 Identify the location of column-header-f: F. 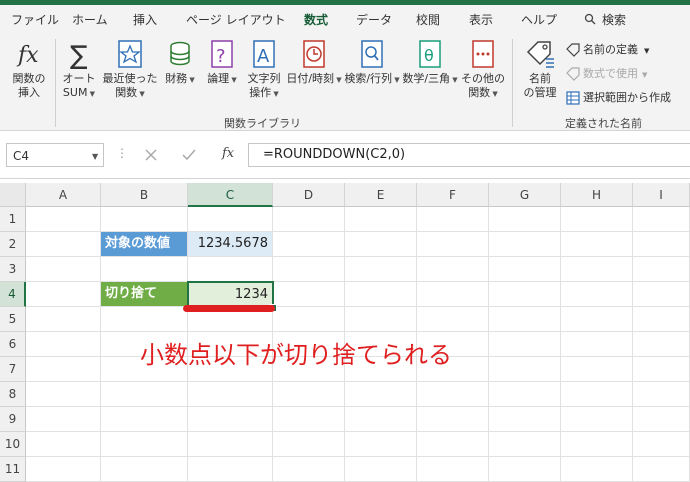
(453, 195).